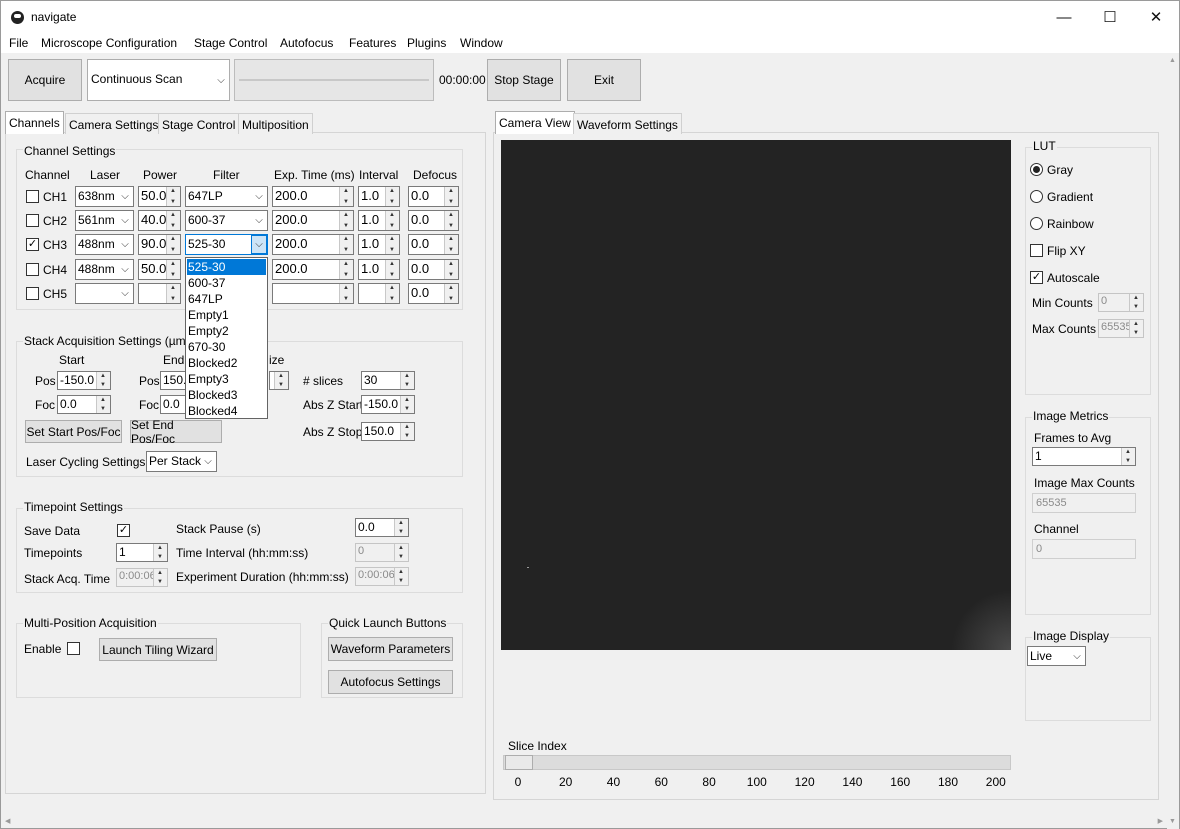  What do you see at coordinates (604, 80) in the screenshot?
I see `exit-button: Exit` at bounding box center [604, 80].